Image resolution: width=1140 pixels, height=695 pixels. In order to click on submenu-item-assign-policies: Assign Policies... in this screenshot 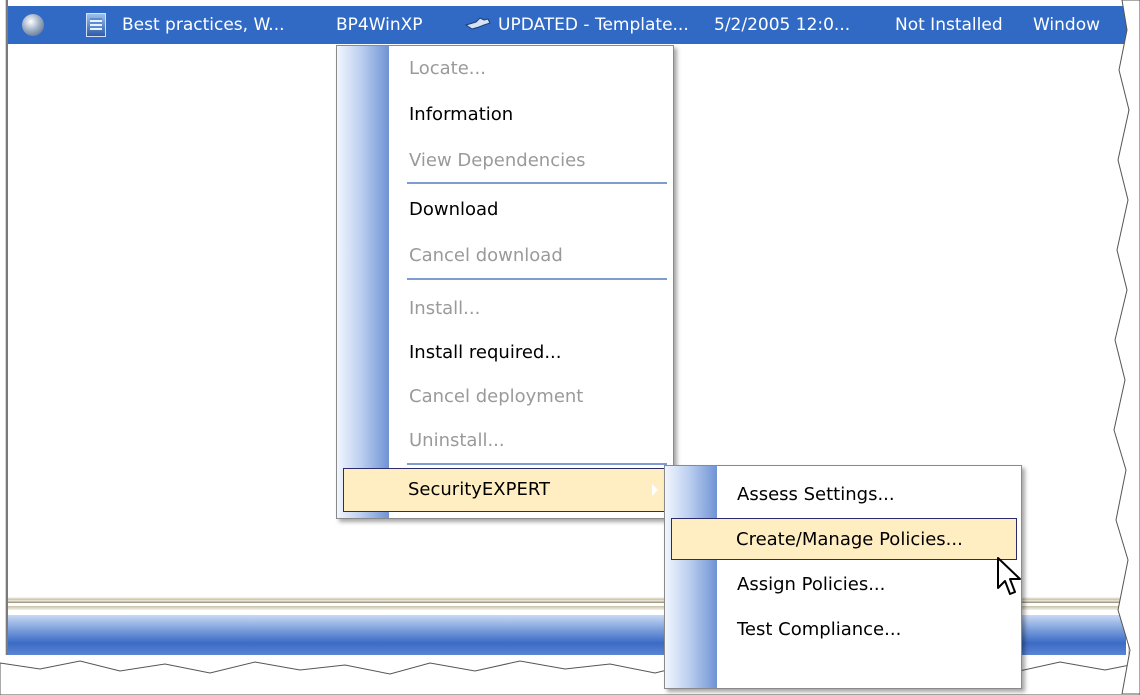, I will do `click(843, 585)`.